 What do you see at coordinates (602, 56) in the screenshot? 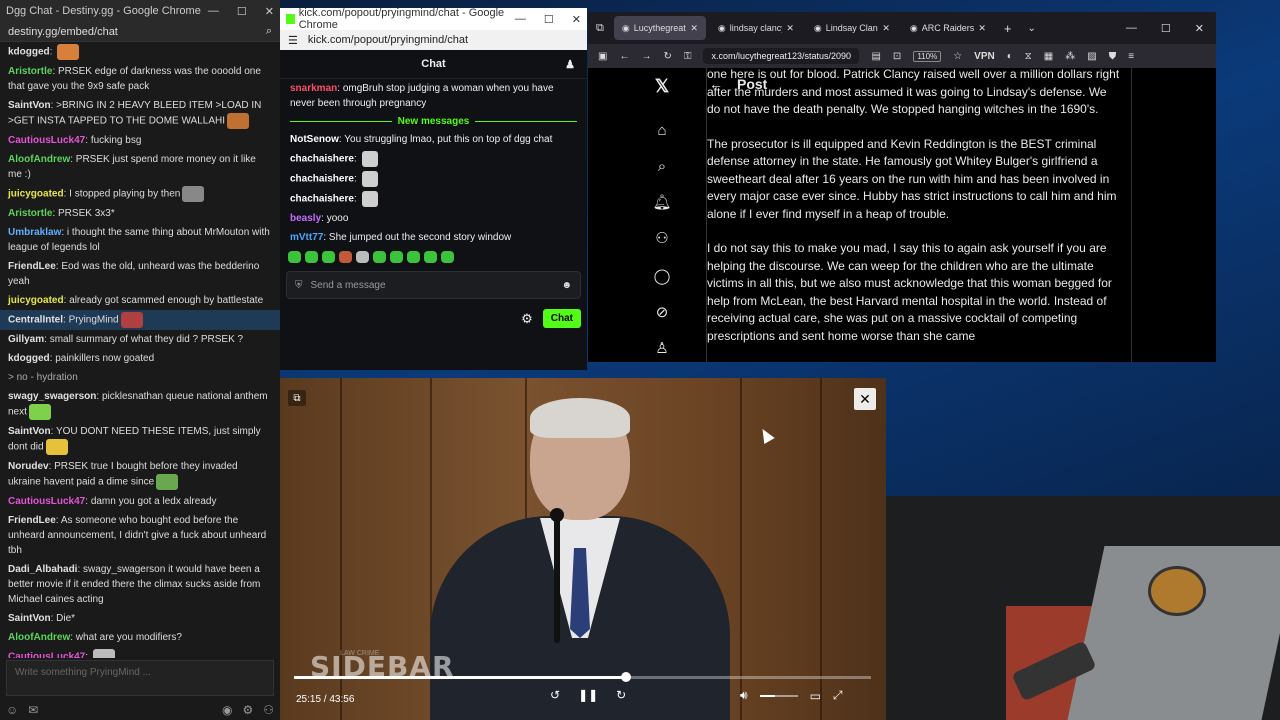
I see `sidebar-toggle-icon: ▣` at bounding box center [602, 56].